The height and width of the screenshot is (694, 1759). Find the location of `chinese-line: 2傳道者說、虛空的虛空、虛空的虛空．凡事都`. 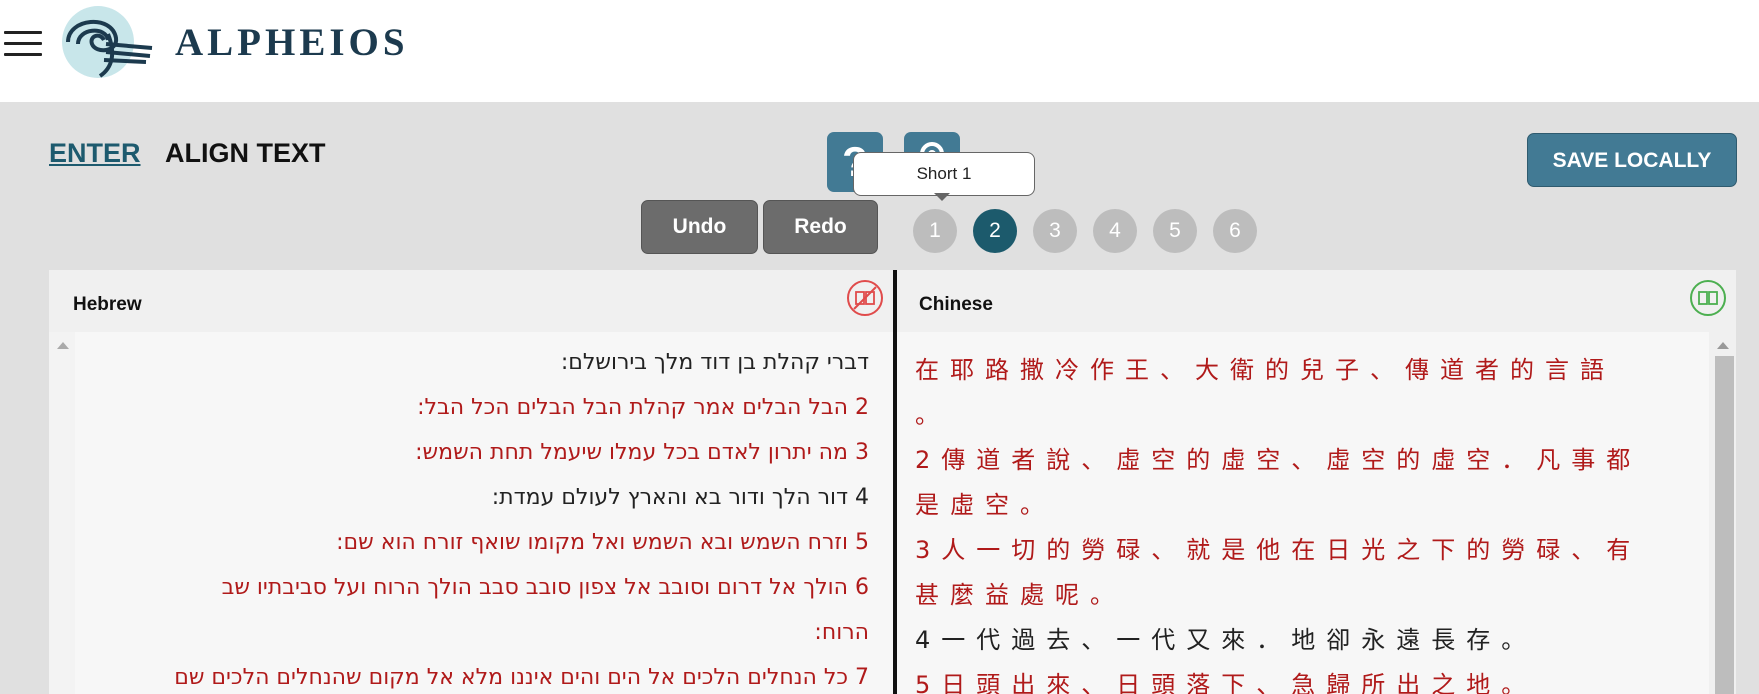

chinese-line: 2傳道者說、虛空的虛空、虛空的虛空．凡事都 is located at coordinates (1278, 457).